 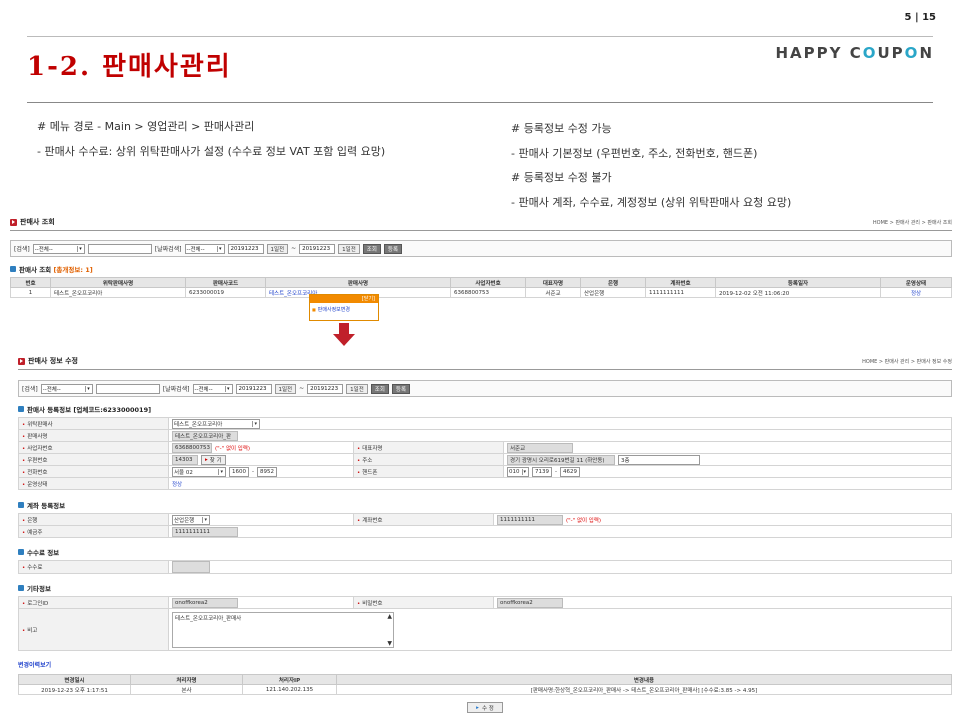 I want to click on scroll-down-icon: ▼, so click(x=389, y=643).